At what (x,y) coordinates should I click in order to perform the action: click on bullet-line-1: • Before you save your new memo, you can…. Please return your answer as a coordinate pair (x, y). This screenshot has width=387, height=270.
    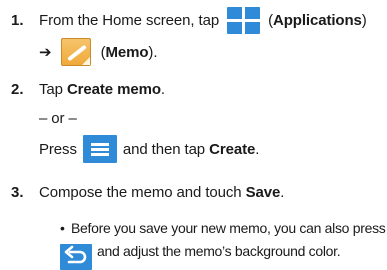
    Looking at the image, I should click on (193, 228).